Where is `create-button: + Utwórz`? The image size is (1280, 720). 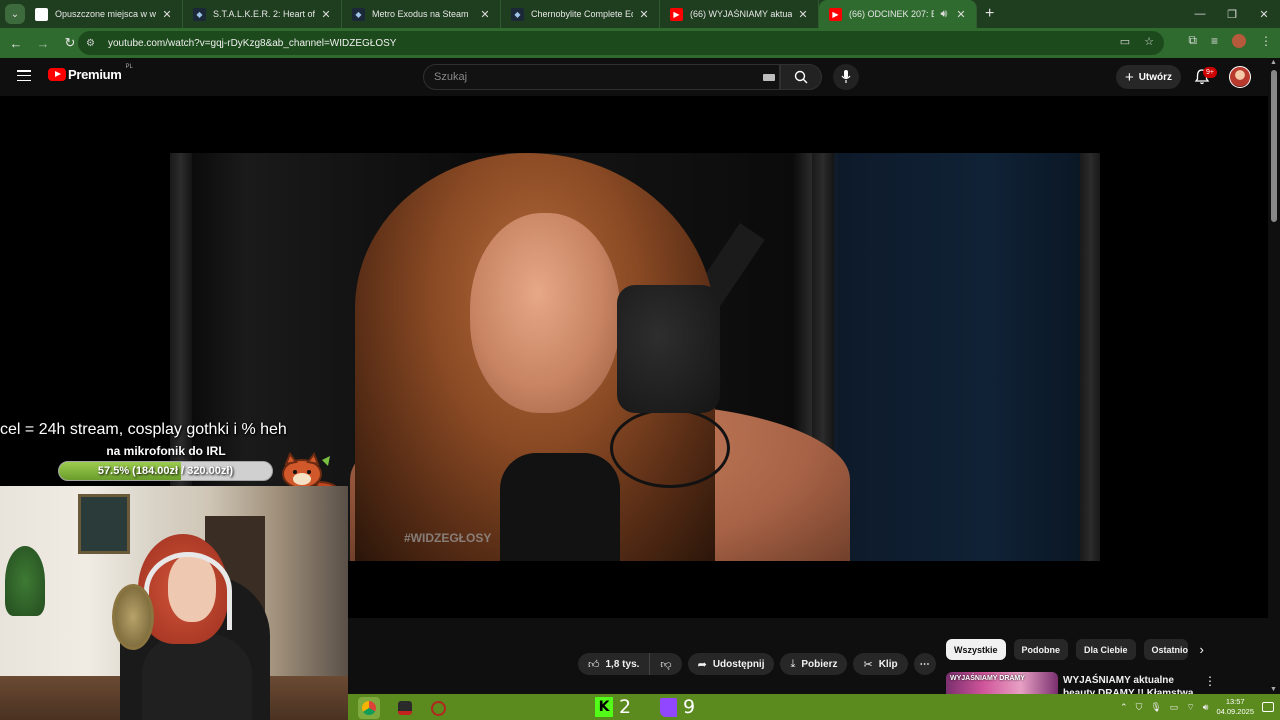
create-button: + Utwórz is located at coordinates (1148, 77).